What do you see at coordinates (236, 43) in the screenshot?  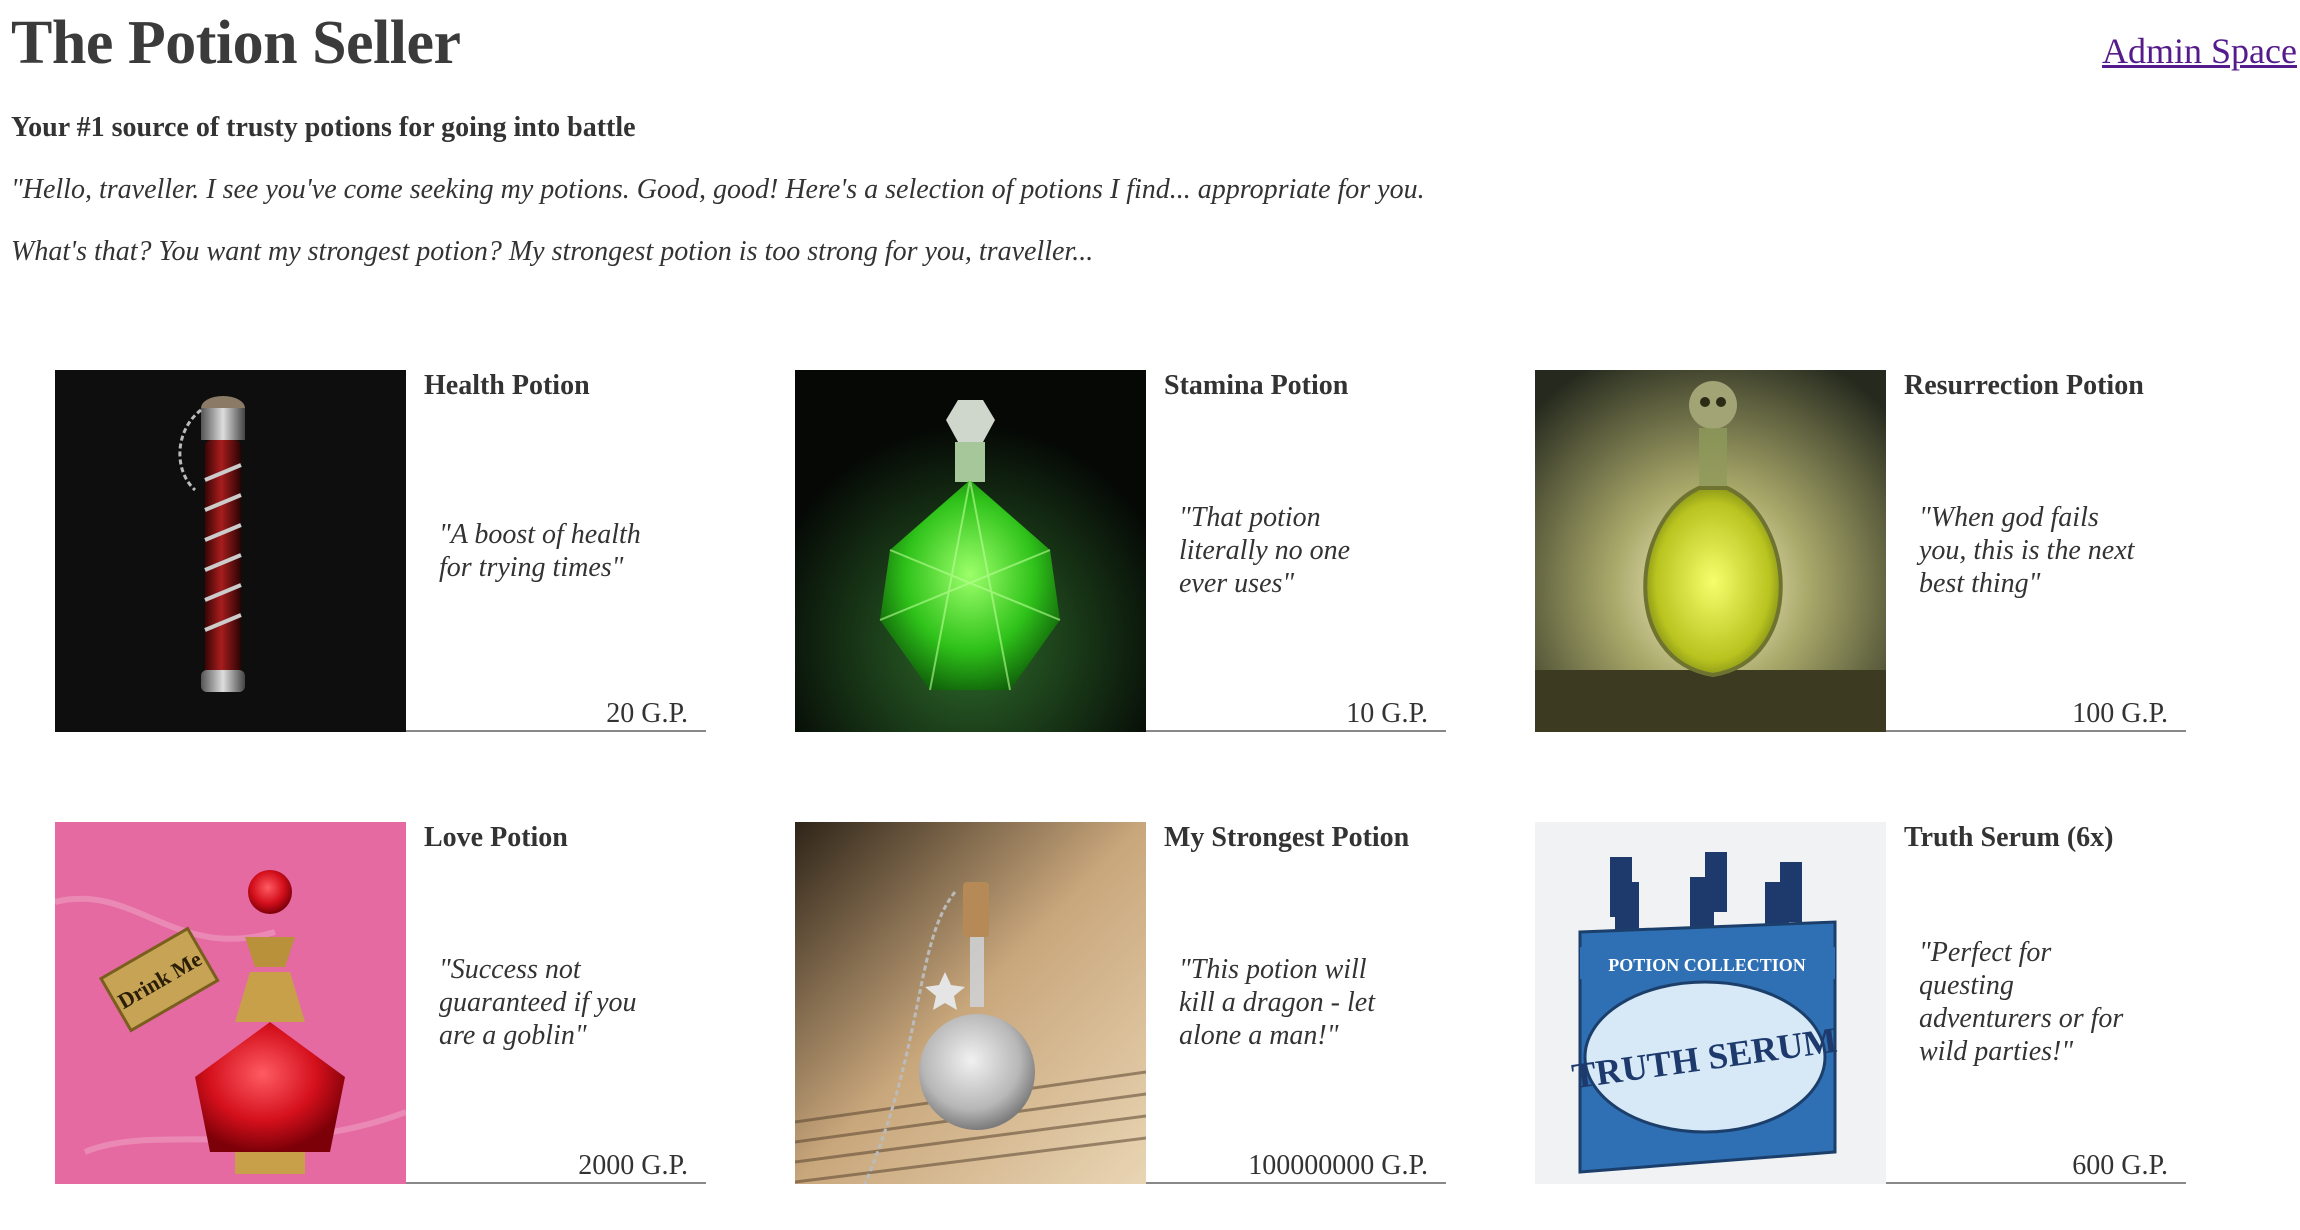 I see `site-title: The Potion Seller` at bounding box center [236, 43].